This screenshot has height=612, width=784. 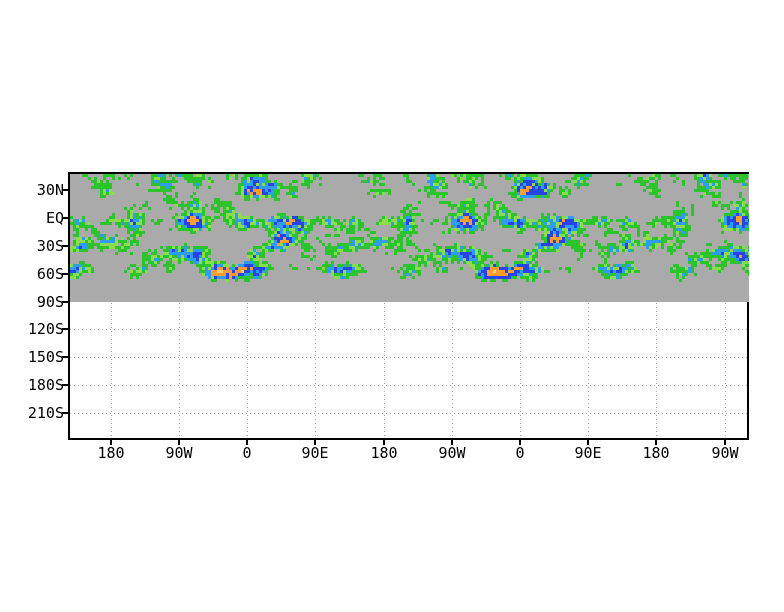 I want to click on y-tick-label: 210S, so click(x=45, y=413).